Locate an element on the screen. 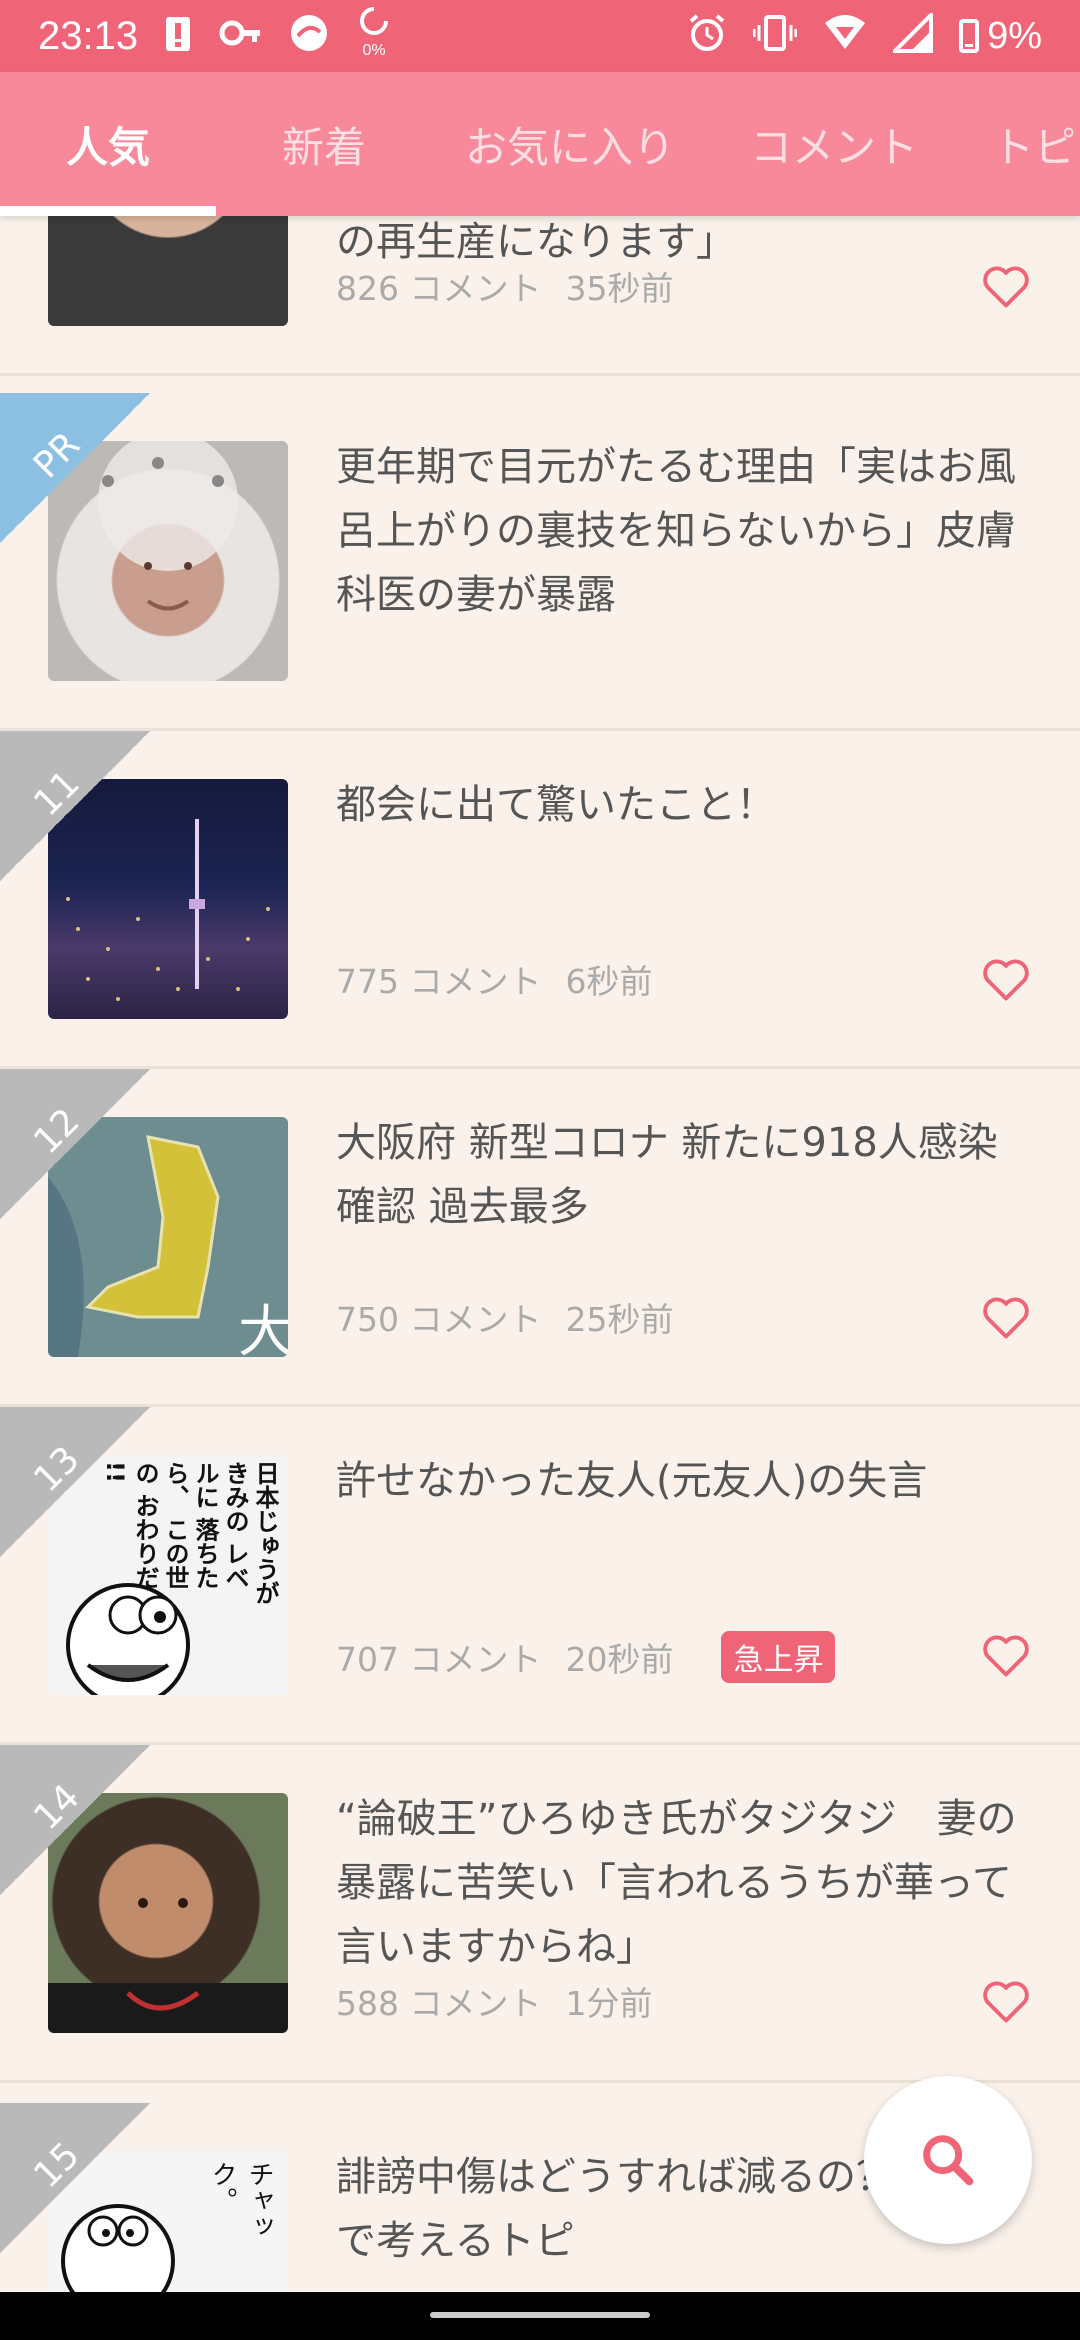  topic-meta: 826 コメント 35秒前 is located at coordinates (504, 286).